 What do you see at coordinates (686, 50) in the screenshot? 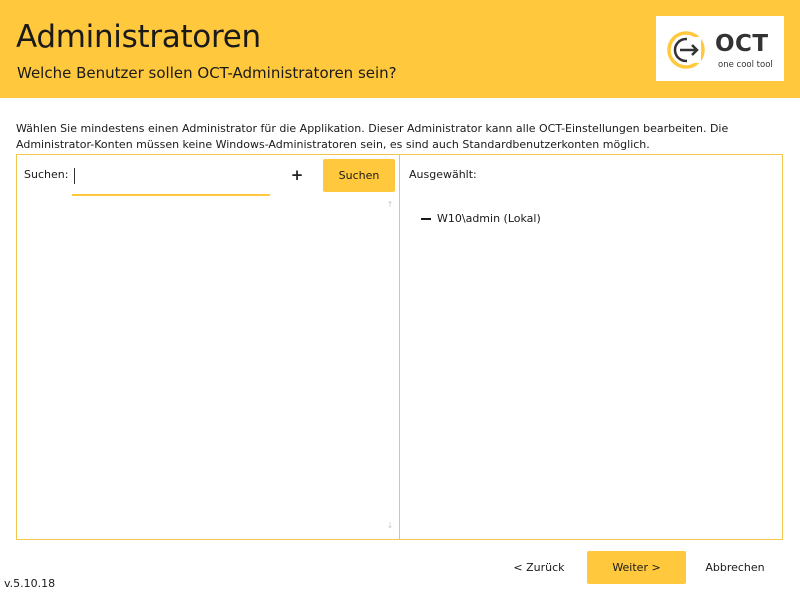
I see `oct-logo-icon` at bounding box center [686, 50].